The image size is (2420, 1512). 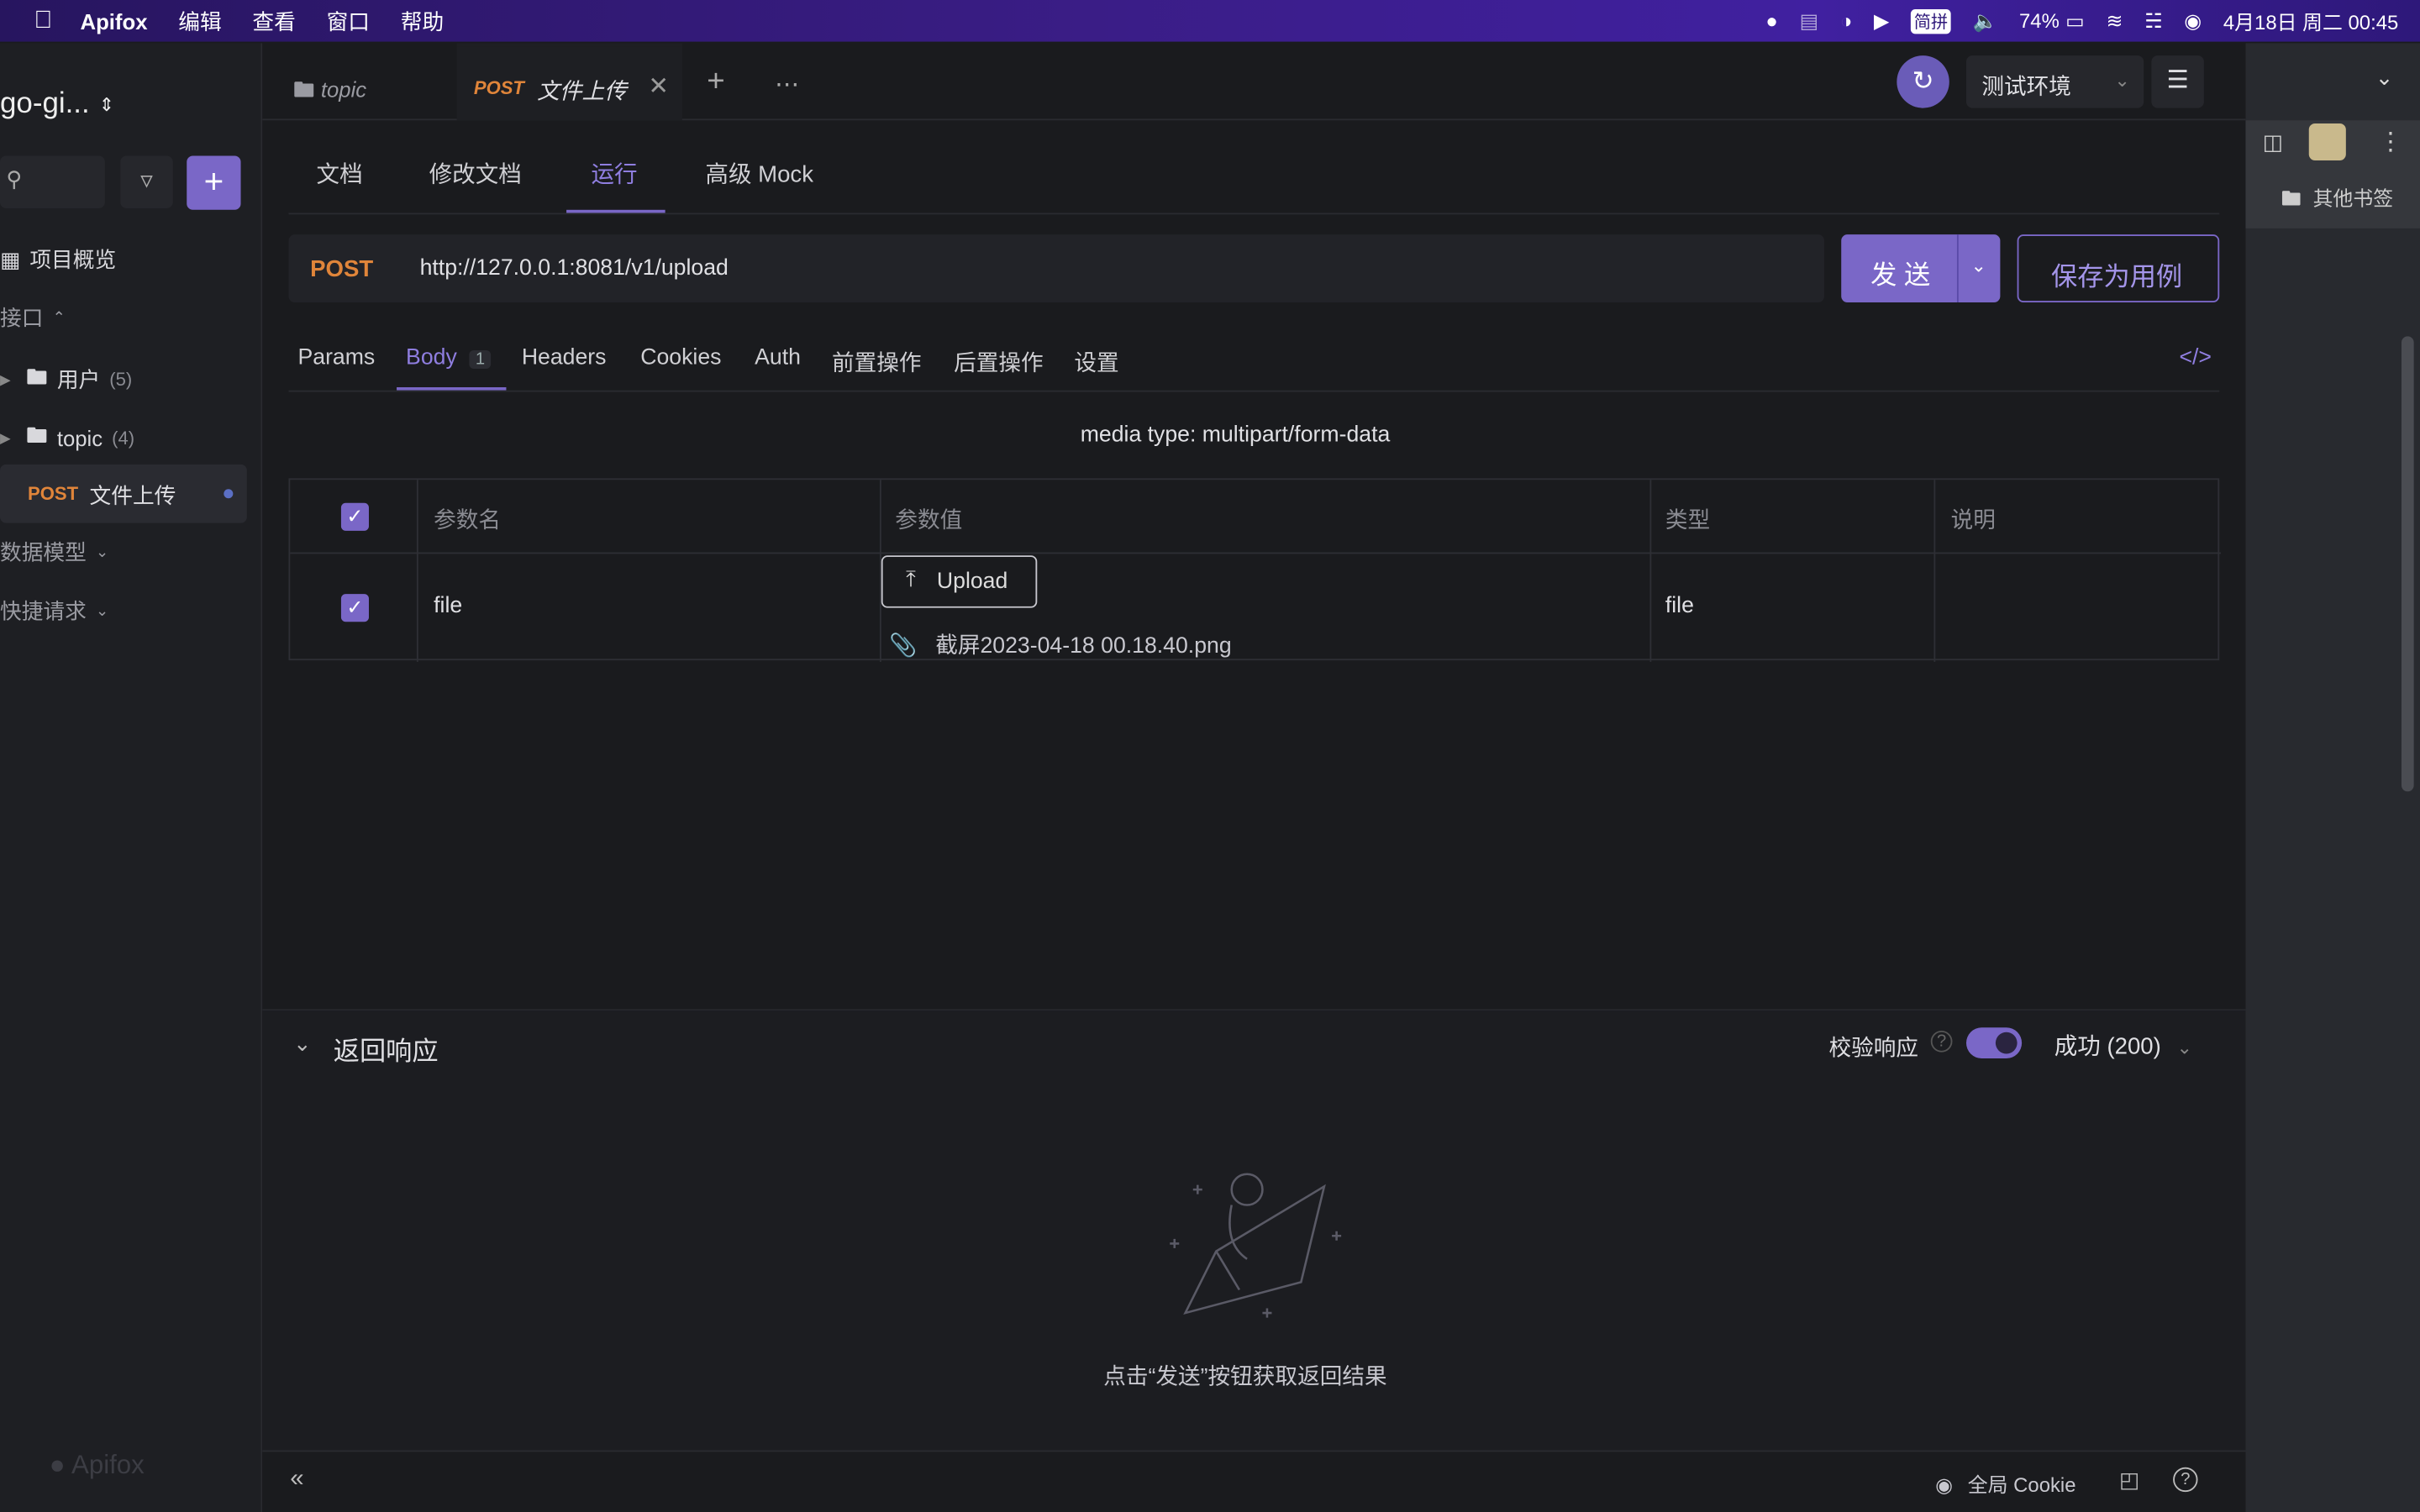 I want to click on screen-icon: ▤, so click(x=1809, y=20).